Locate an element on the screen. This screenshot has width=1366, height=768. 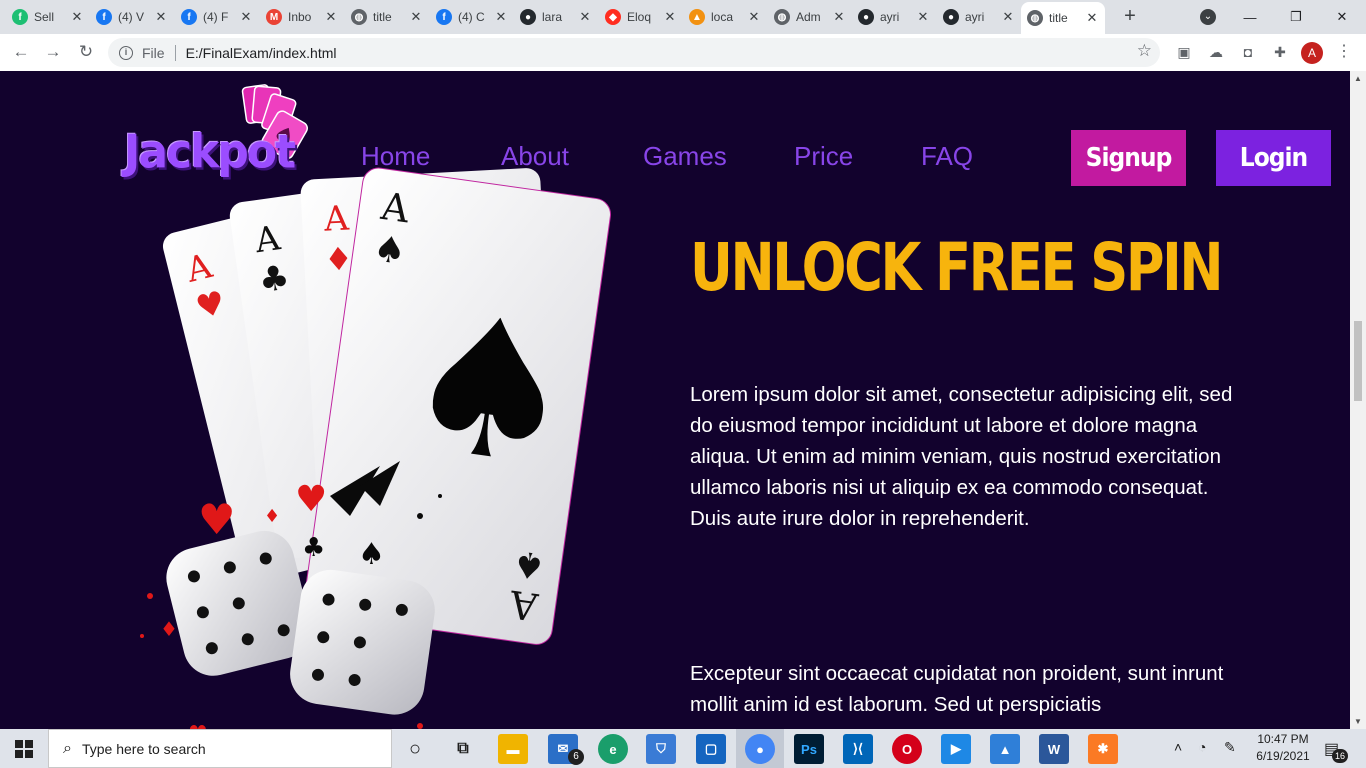
browser-tab: ▲ loca ✕ is located at coordinates (725, 17).